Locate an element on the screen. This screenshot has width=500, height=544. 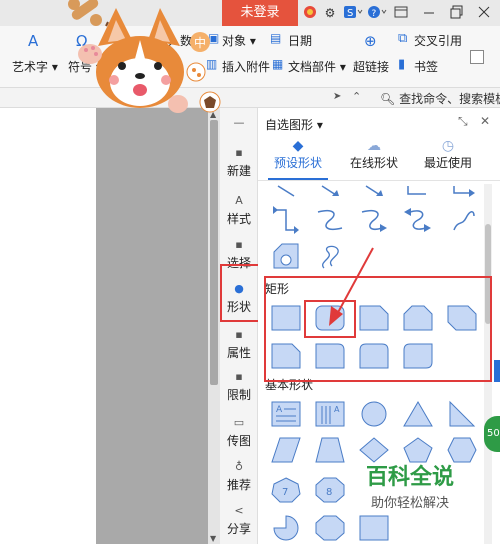
chevron-up-icon: ⌃ is located at coordinates (356, 96).